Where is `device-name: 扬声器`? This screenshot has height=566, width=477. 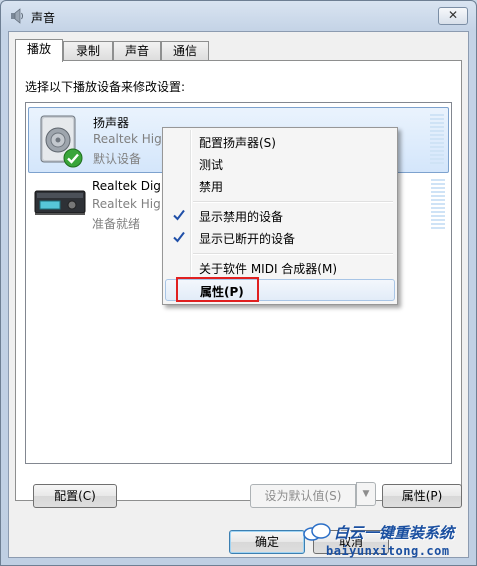 device-name: 扬声器 is located at coordinates (111, 123).